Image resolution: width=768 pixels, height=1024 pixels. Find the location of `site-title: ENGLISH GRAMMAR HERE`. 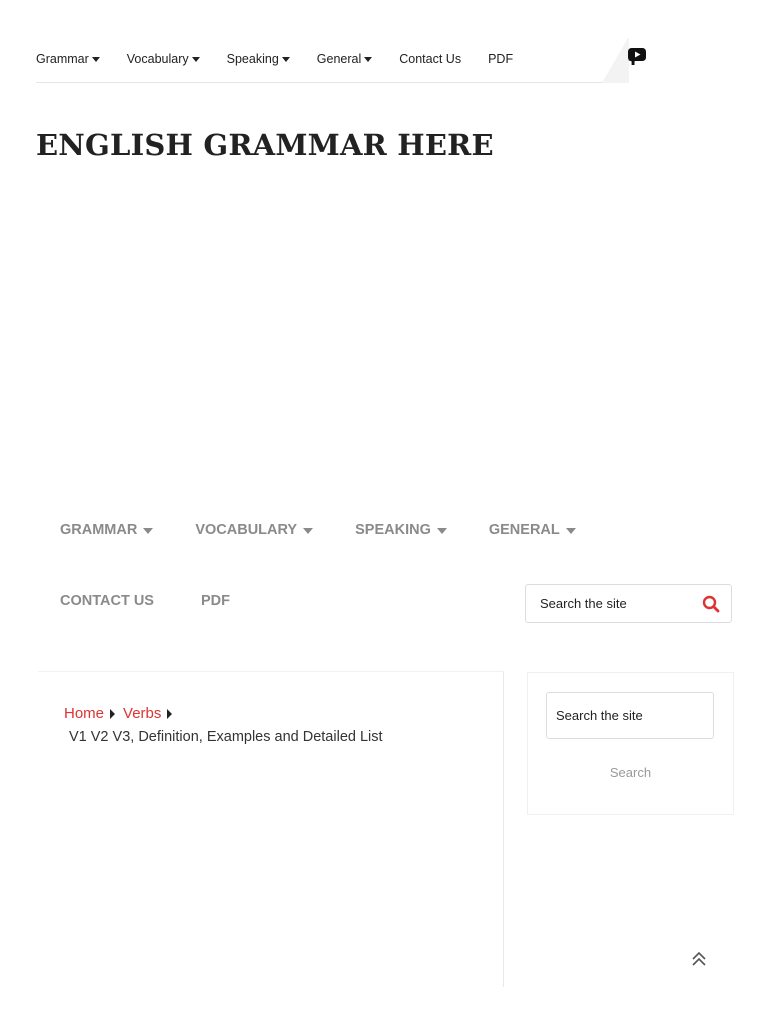

site-title: ENGLISH GRAMMAR HERE is located at coordinates (265, 145).